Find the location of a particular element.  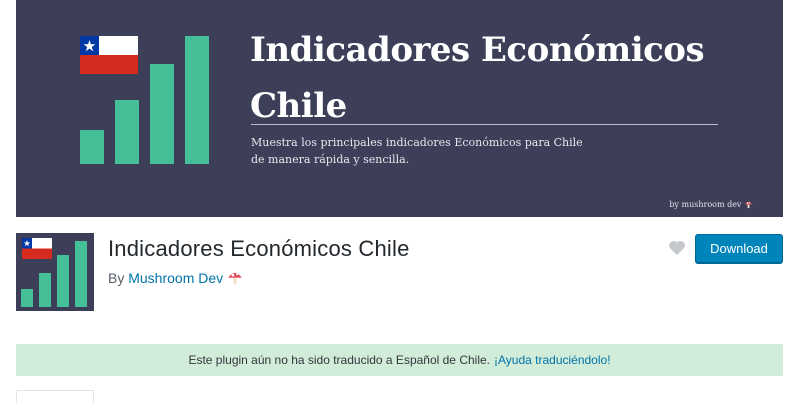

notice-help-link: ¡Ayuda traduciéndolo! is located at coordinates (552, 360).